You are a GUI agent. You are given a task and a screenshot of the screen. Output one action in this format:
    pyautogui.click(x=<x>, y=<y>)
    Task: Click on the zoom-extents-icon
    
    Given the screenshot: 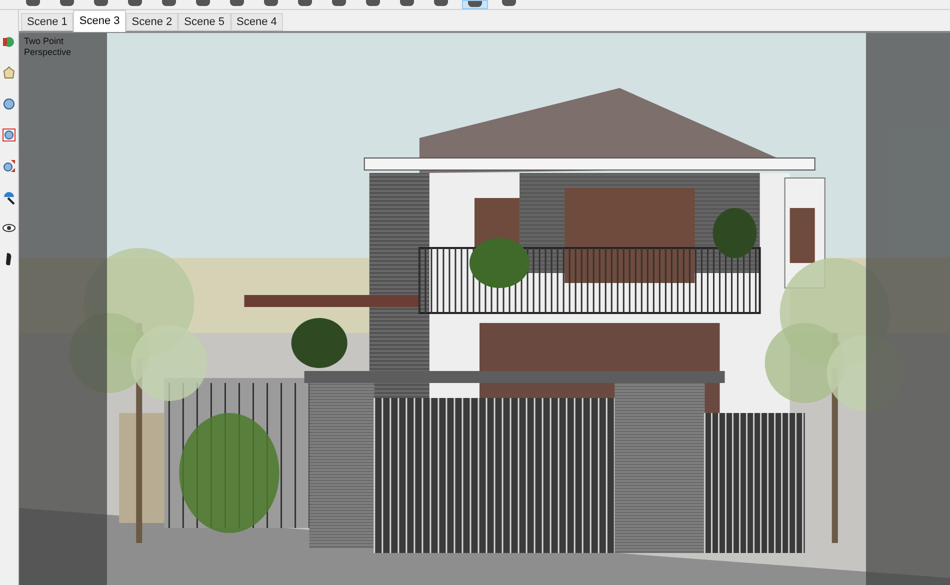 What is the action you would take?
    pyautogui.click(x=9, y=166)
    